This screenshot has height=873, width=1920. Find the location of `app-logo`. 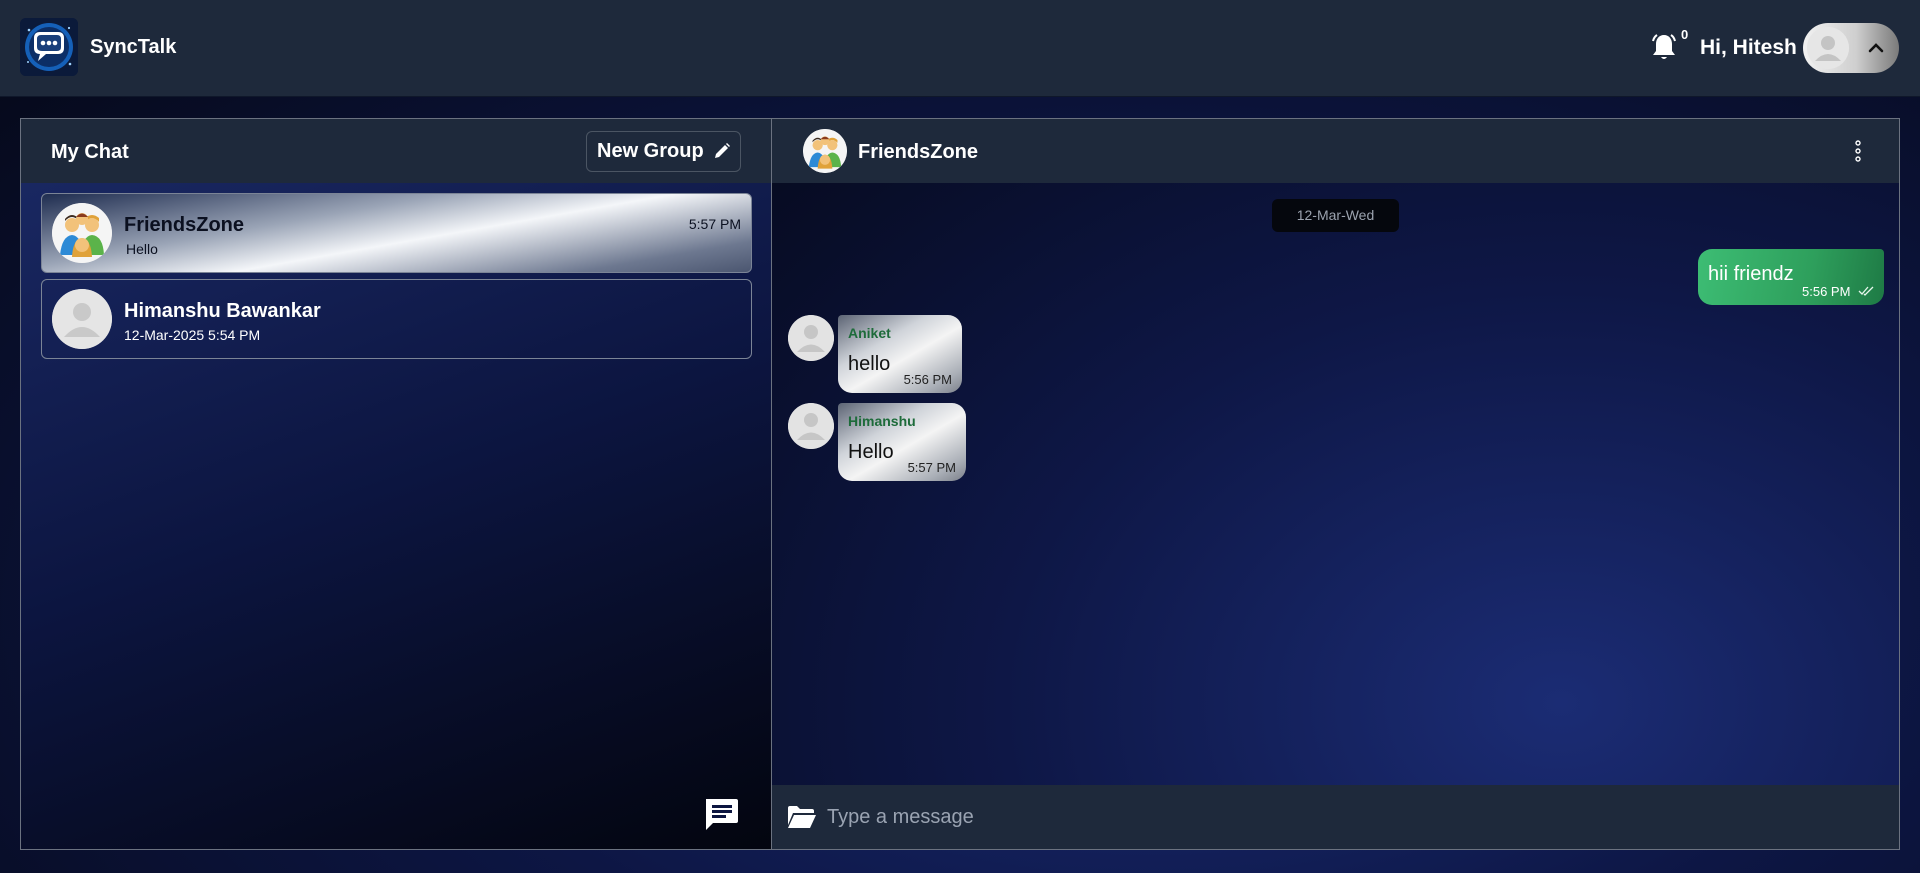

app-logo is located at coordinates (49, 47).